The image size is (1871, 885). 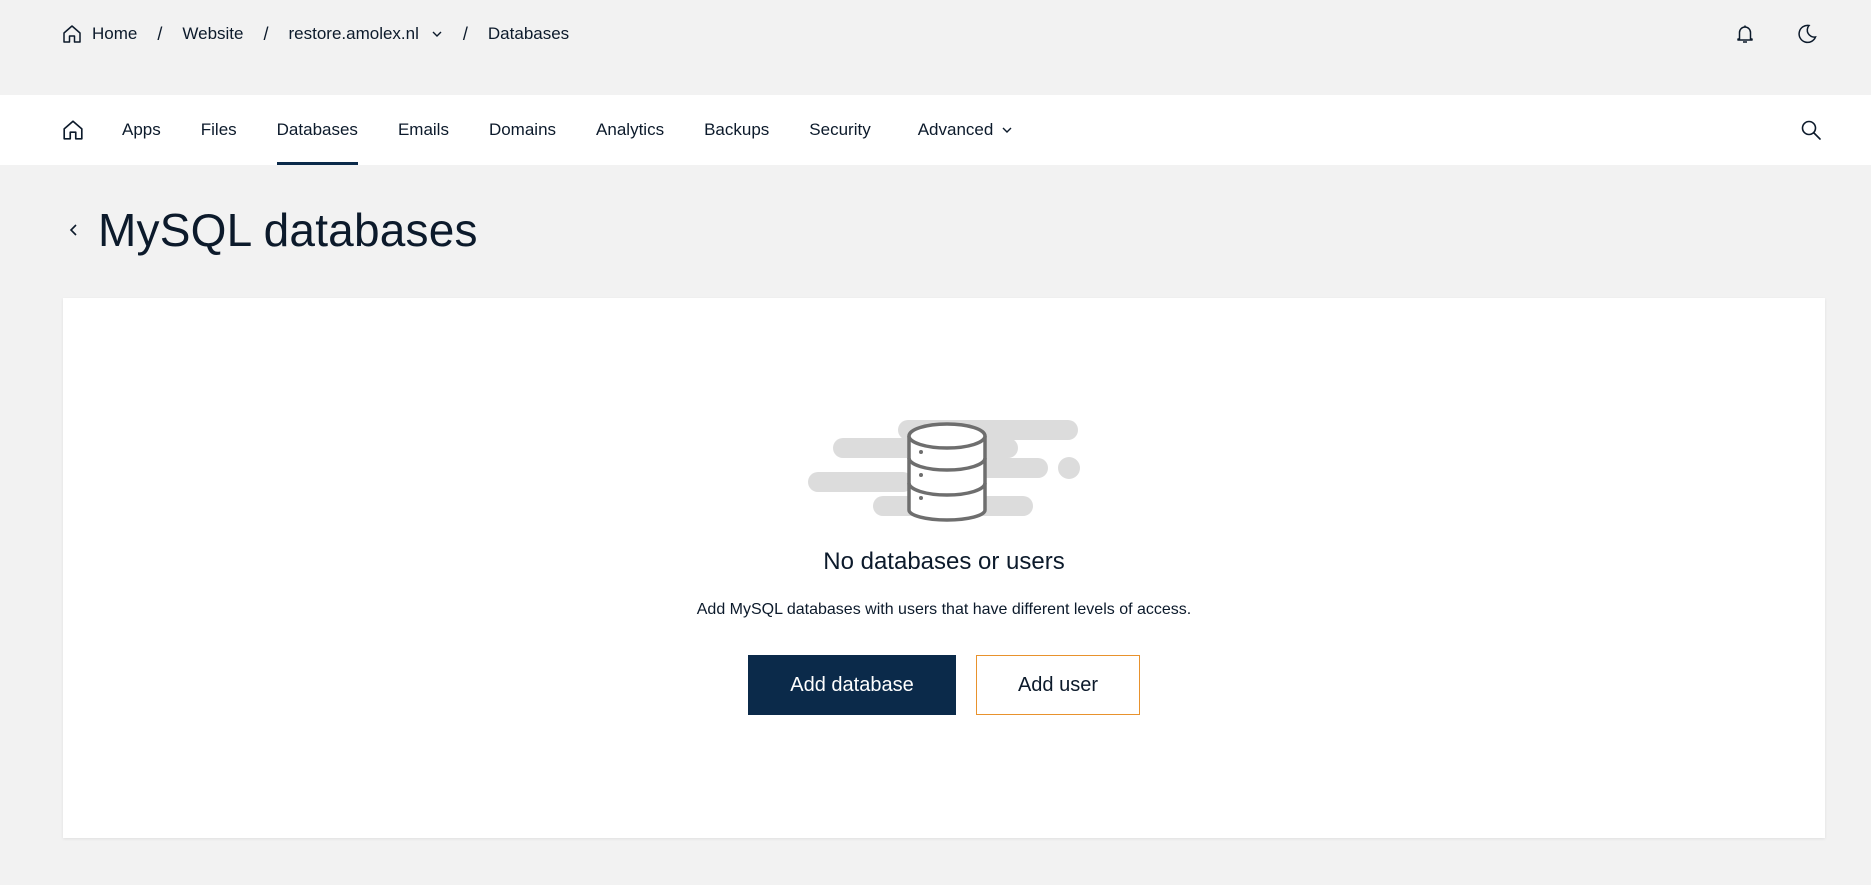 I want to click on database-illustration, so click(x=948, y=469).